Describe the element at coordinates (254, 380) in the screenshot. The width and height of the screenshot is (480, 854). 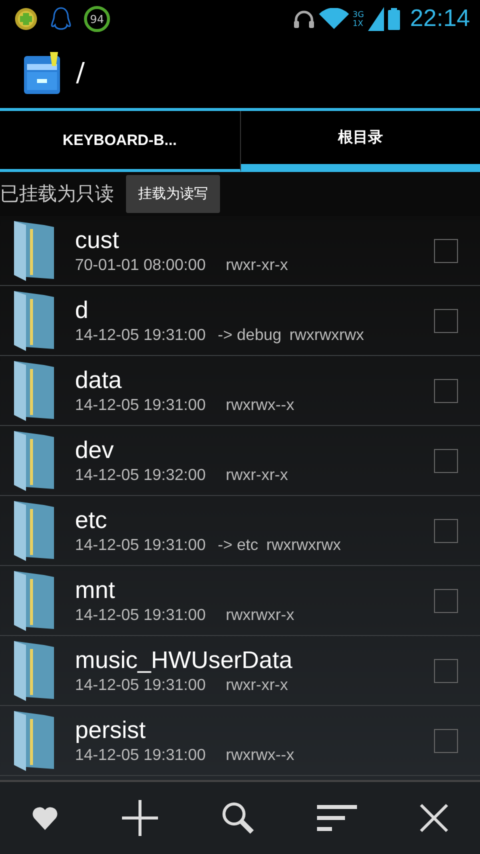
I see `file-name: data` at that location.